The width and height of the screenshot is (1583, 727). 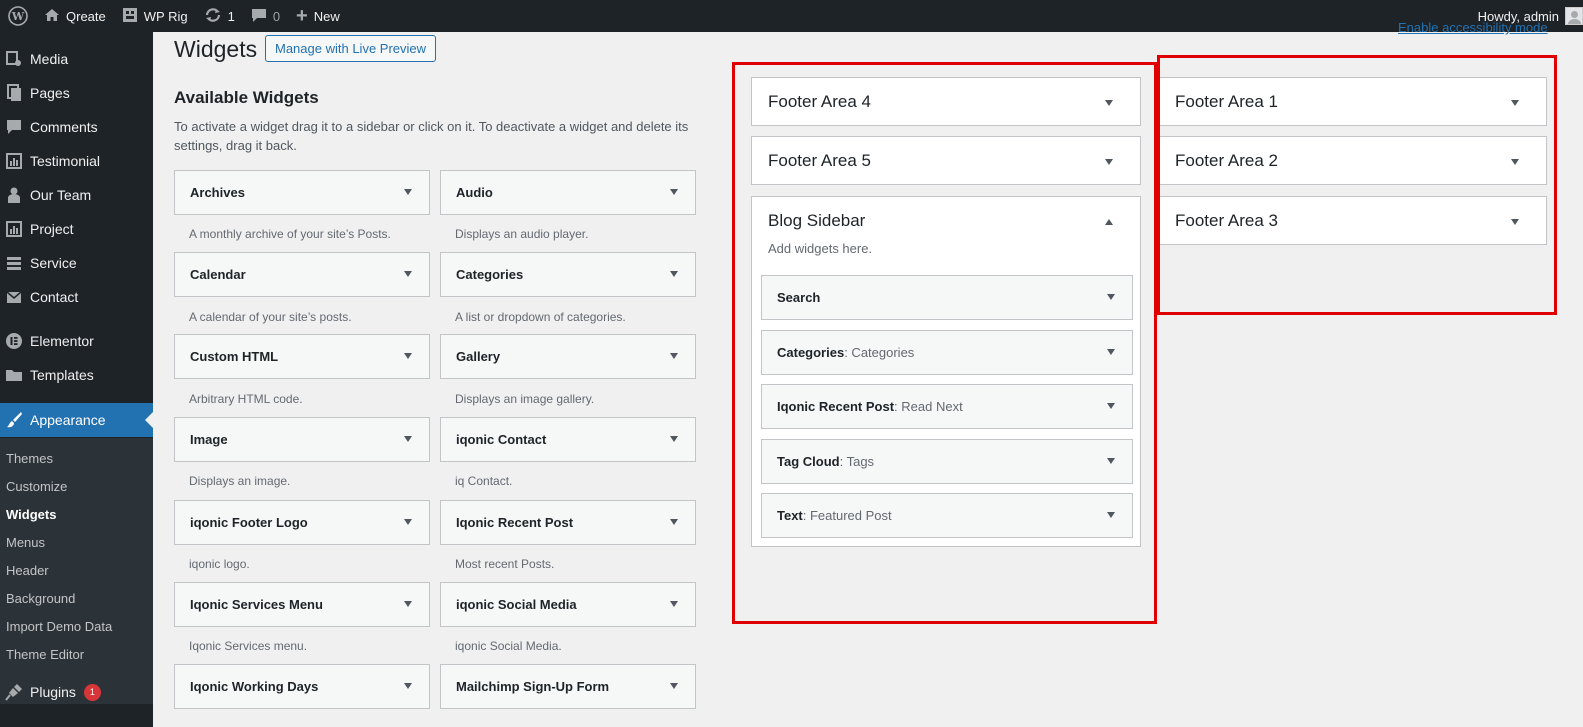 What do you see at coordinates (31, 514) in the screenshot?
I see `submenu-item-widgets: Widgets` at bounding box center [31, 514].